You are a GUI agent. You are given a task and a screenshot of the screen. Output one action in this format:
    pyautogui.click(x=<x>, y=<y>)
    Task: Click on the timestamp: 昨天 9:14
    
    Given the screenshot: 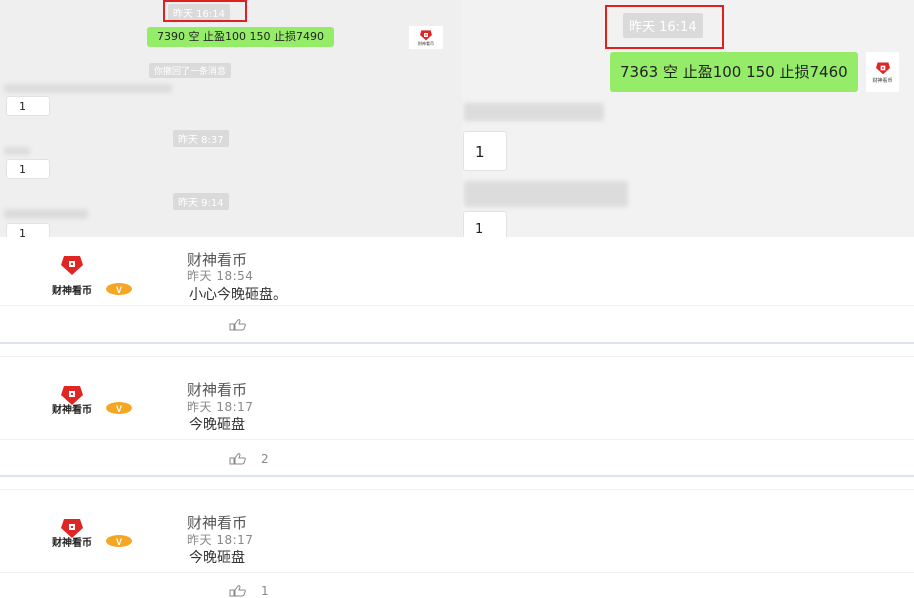 What is the action you would take?
    pyautogui.click(x=201, y=201)
    